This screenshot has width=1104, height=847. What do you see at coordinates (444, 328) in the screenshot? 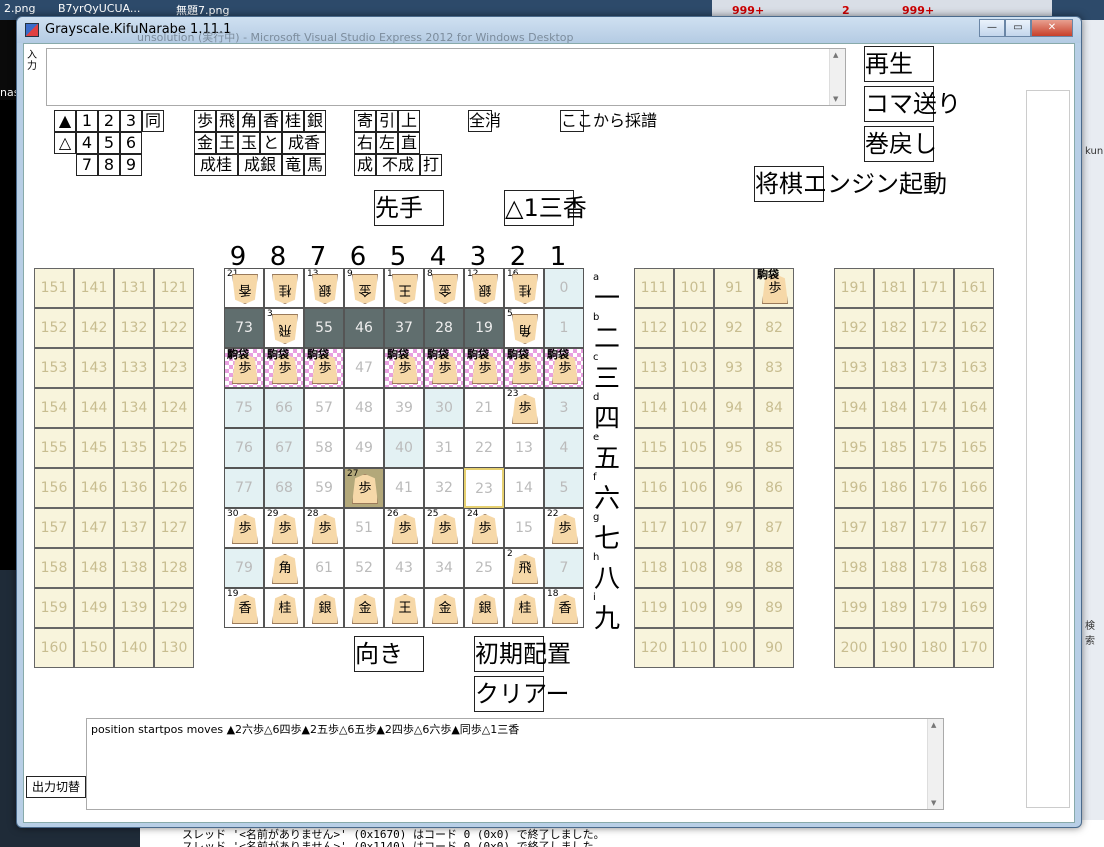
I see `board-square: 28` at bounding box center [444, 328].